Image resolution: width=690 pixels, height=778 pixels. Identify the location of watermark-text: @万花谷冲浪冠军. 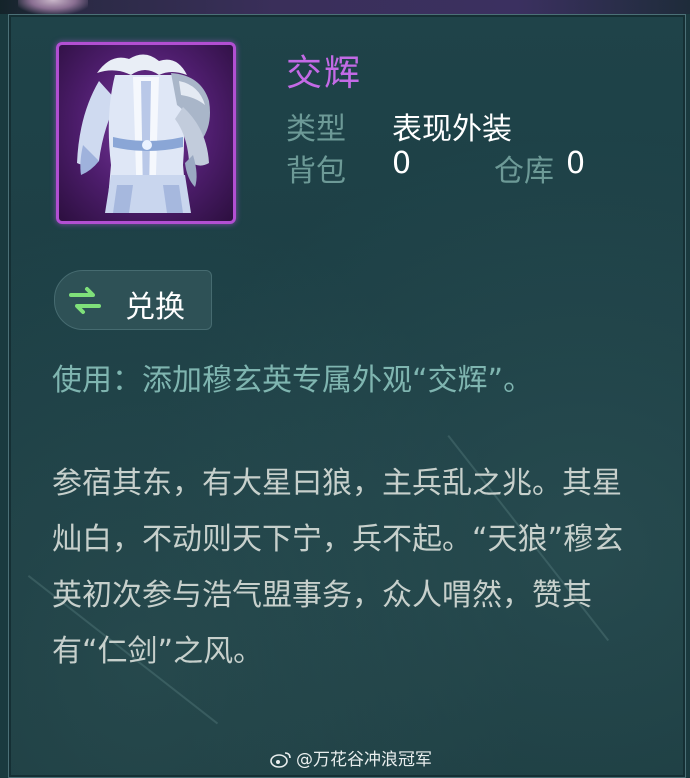
(364, 760).